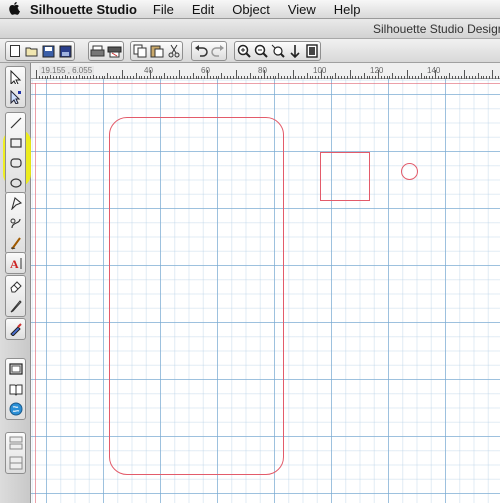  I want to click on panel-toggle-icon, so click(15, 443).